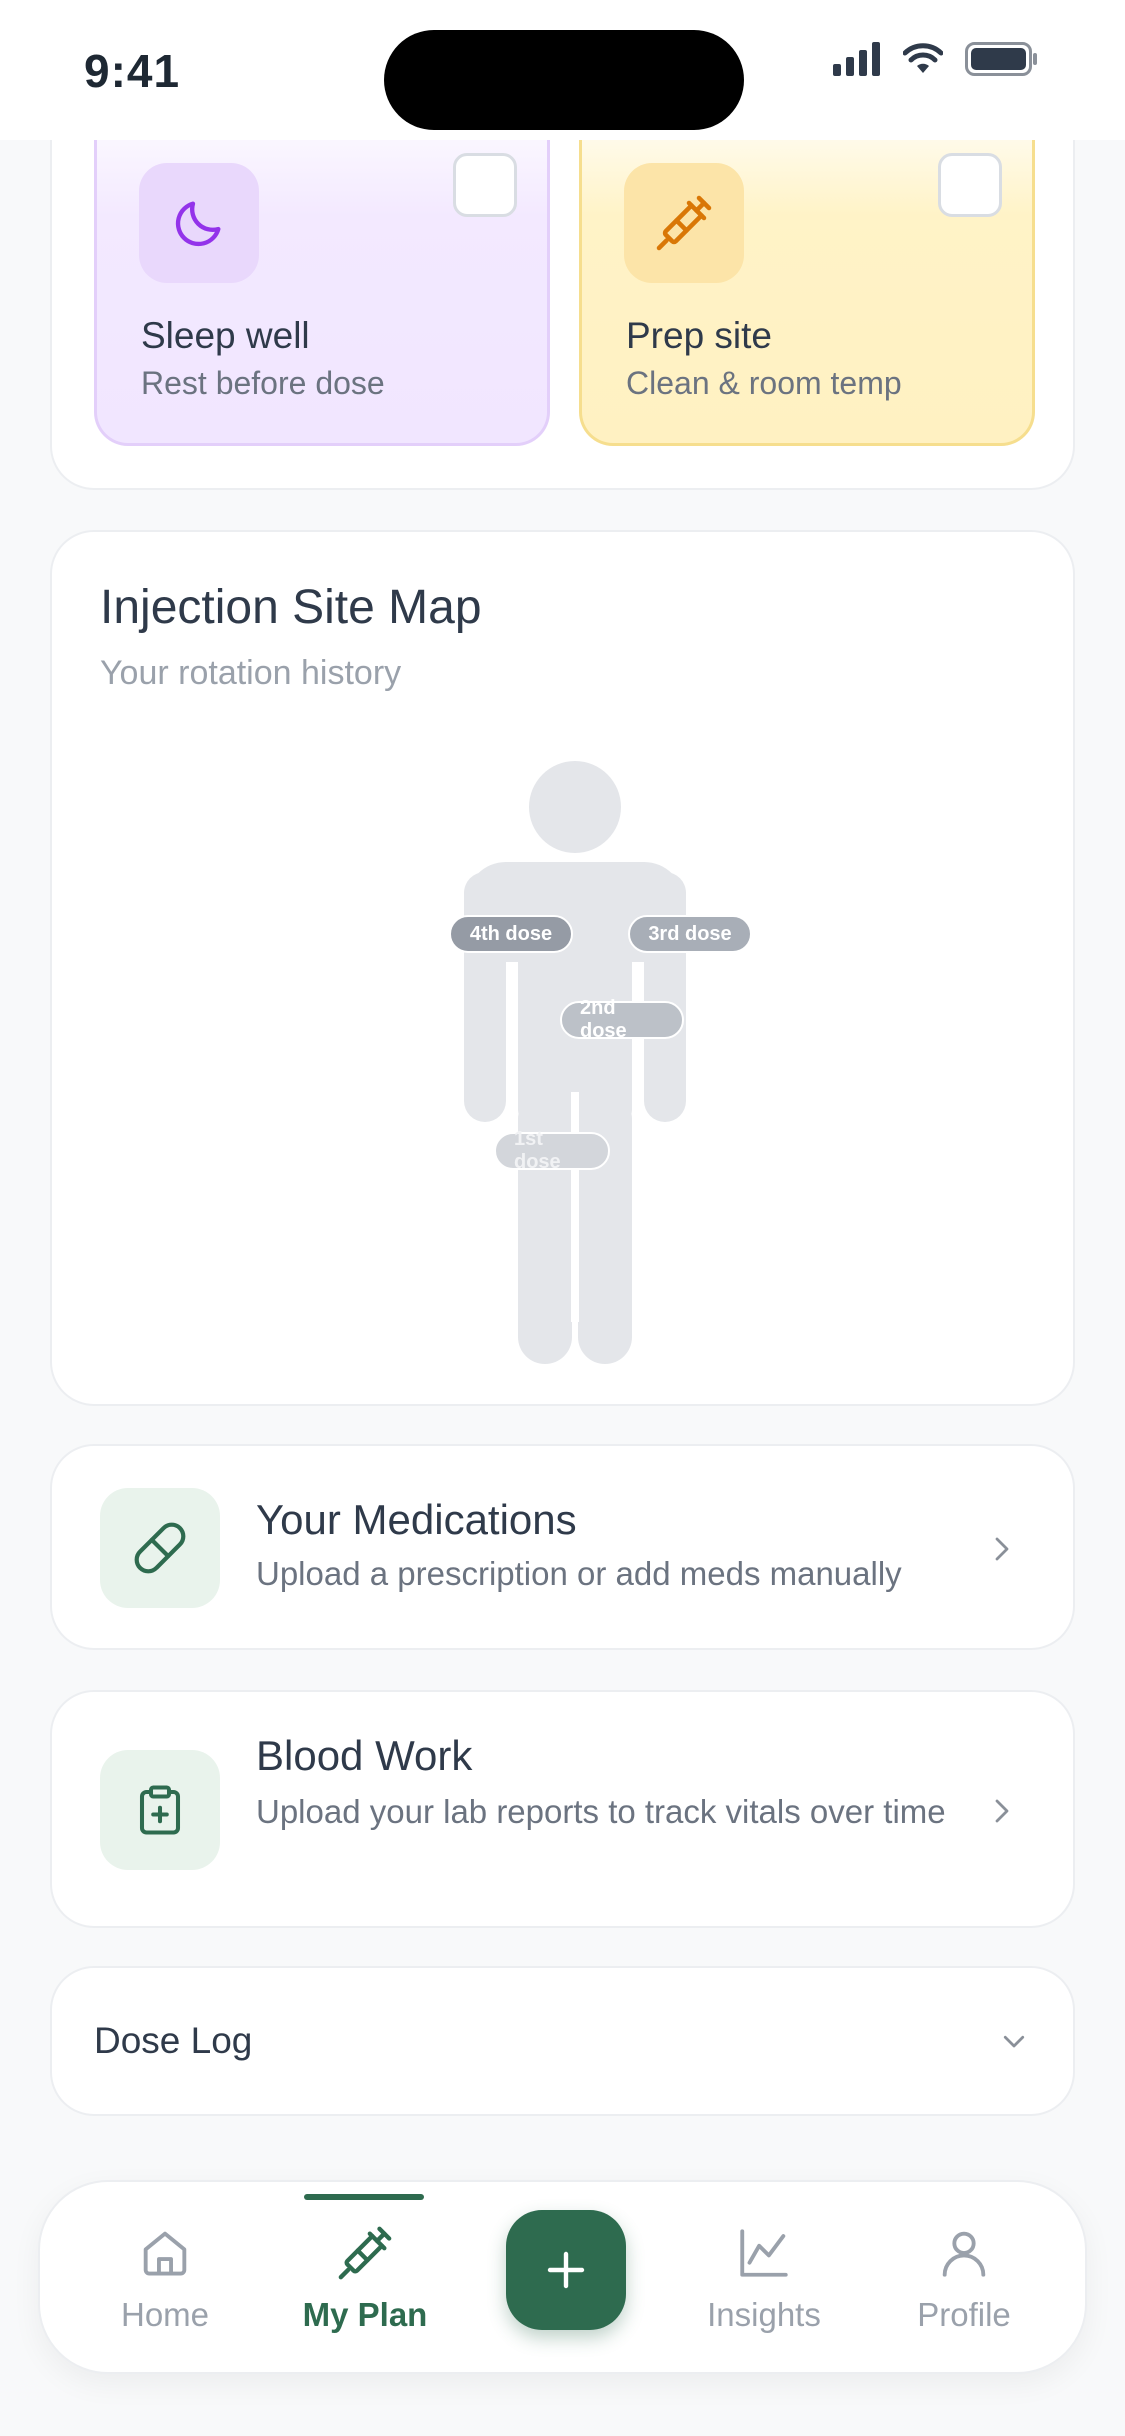  I want to click on add-button, so click(566, 2270).